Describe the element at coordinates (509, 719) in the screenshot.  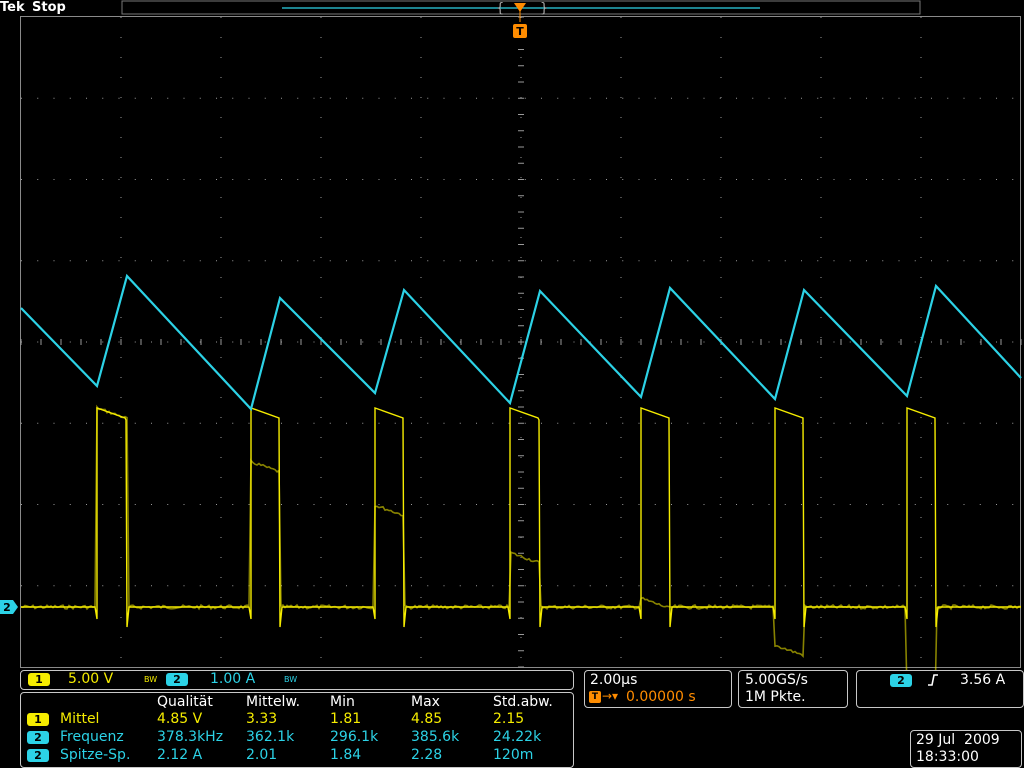
I see `measurement-row-0-std: 2.15` at that location.